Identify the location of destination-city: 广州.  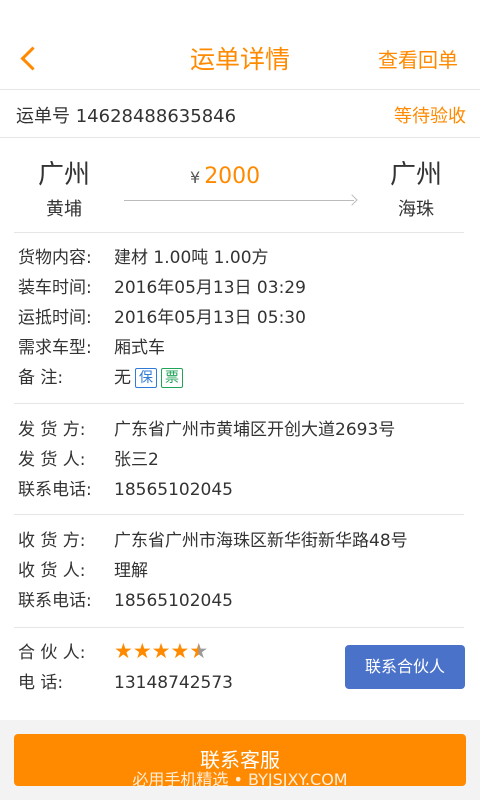
(415, 175).